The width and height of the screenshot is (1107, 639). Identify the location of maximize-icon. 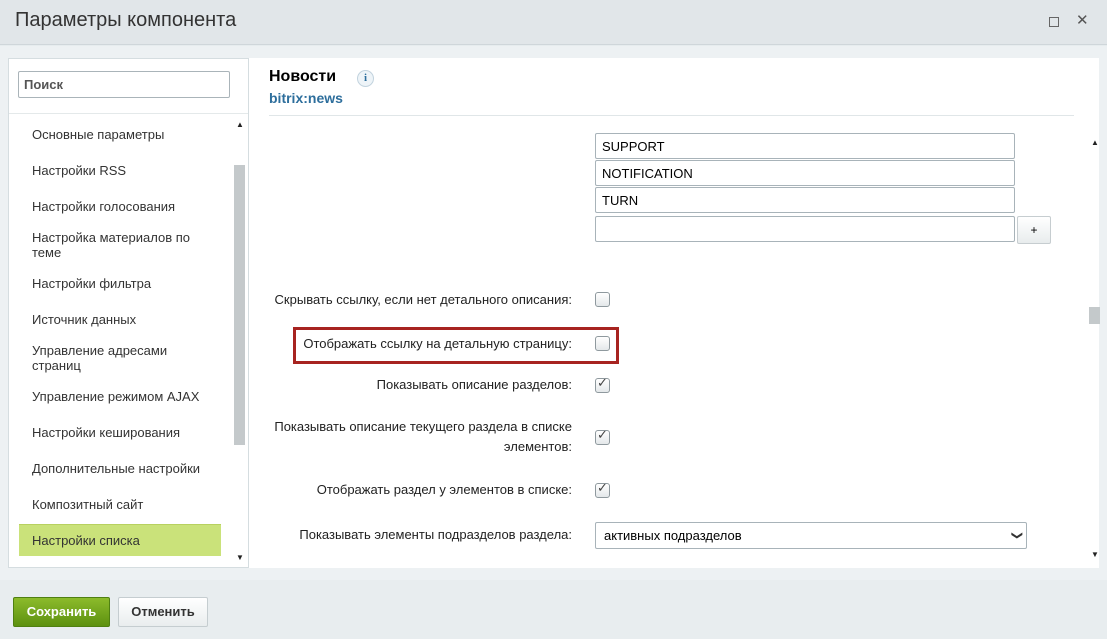
(1054, 22).